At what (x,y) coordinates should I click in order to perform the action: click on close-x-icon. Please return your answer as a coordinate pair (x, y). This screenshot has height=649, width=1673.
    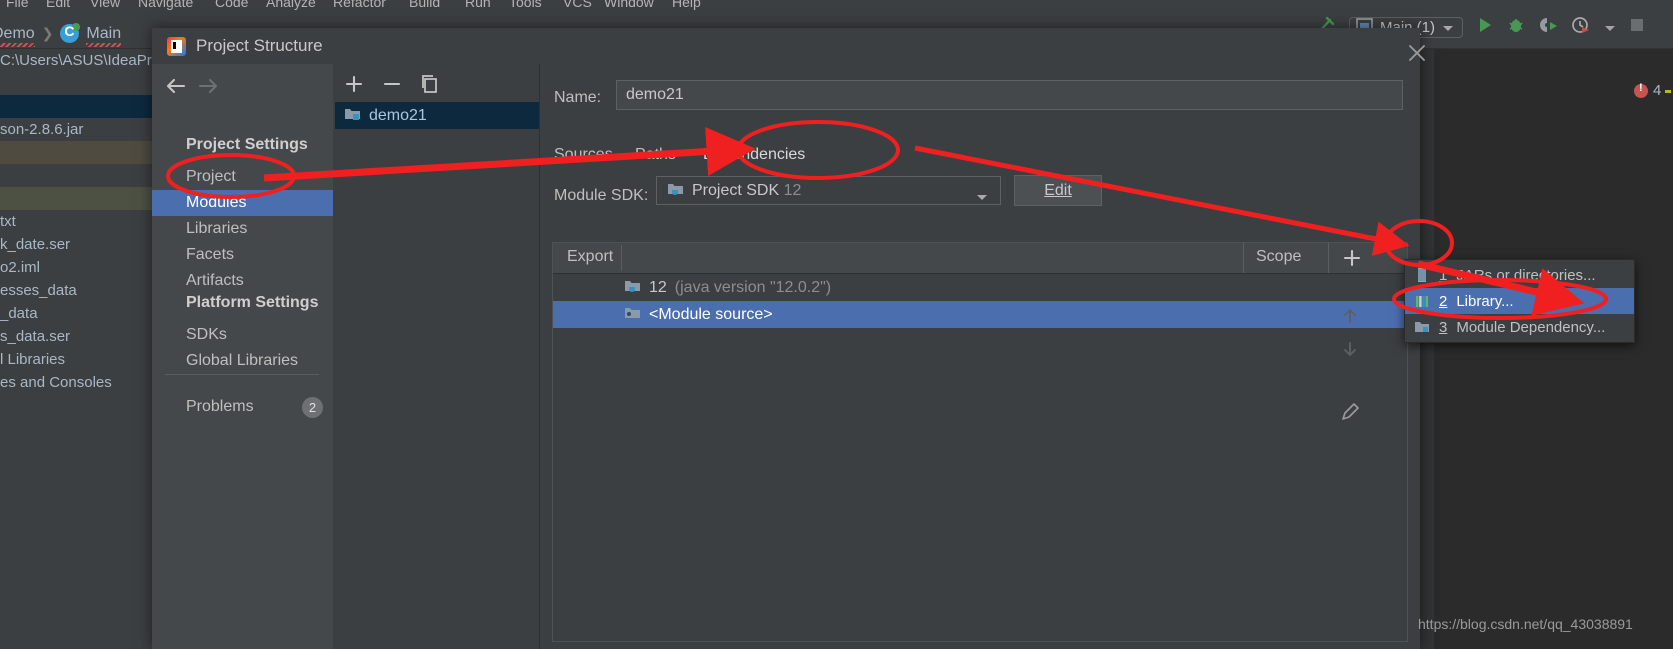
    Looking at the image, I should click on (1417, 53).